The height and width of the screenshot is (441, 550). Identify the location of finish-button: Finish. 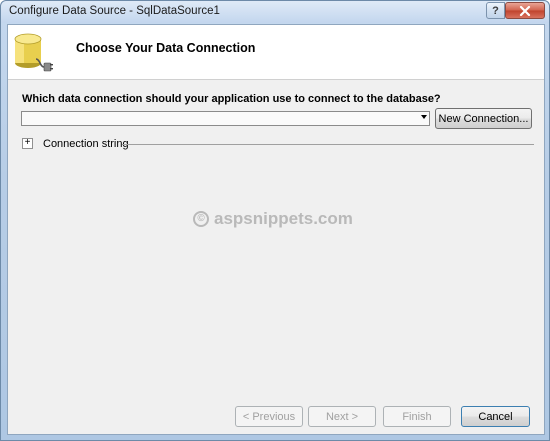
(417, 416).